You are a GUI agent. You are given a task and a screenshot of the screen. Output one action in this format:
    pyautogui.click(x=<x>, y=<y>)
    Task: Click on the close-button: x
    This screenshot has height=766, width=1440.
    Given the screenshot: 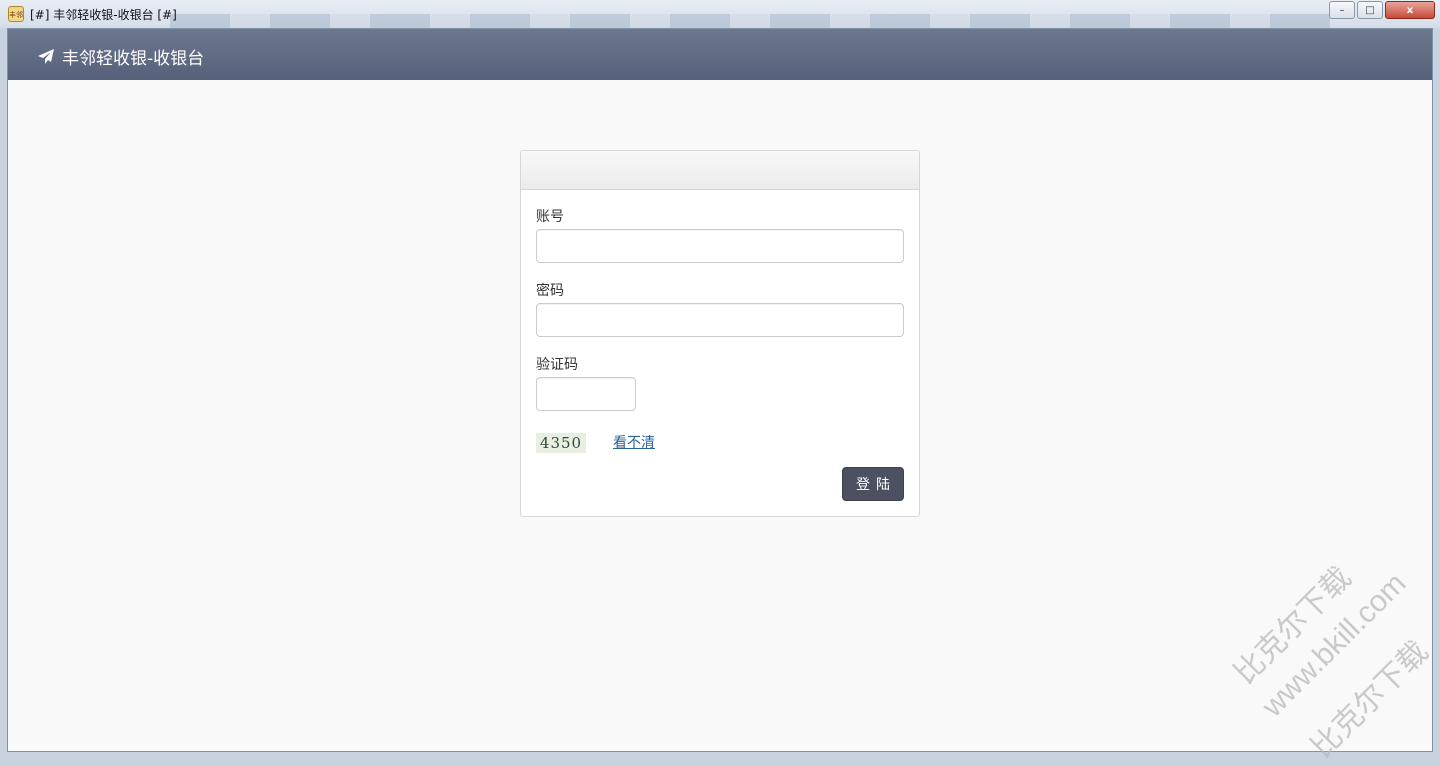 What is the action you would take?
    pyautogui.click(x=1410, y=10)
    